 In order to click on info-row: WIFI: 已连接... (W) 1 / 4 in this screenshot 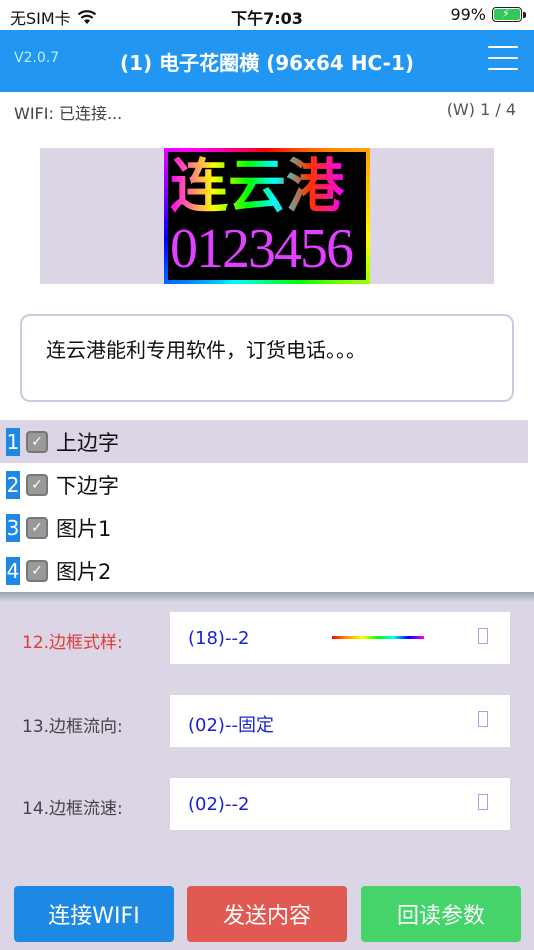, I will do `click(267, 109)`.